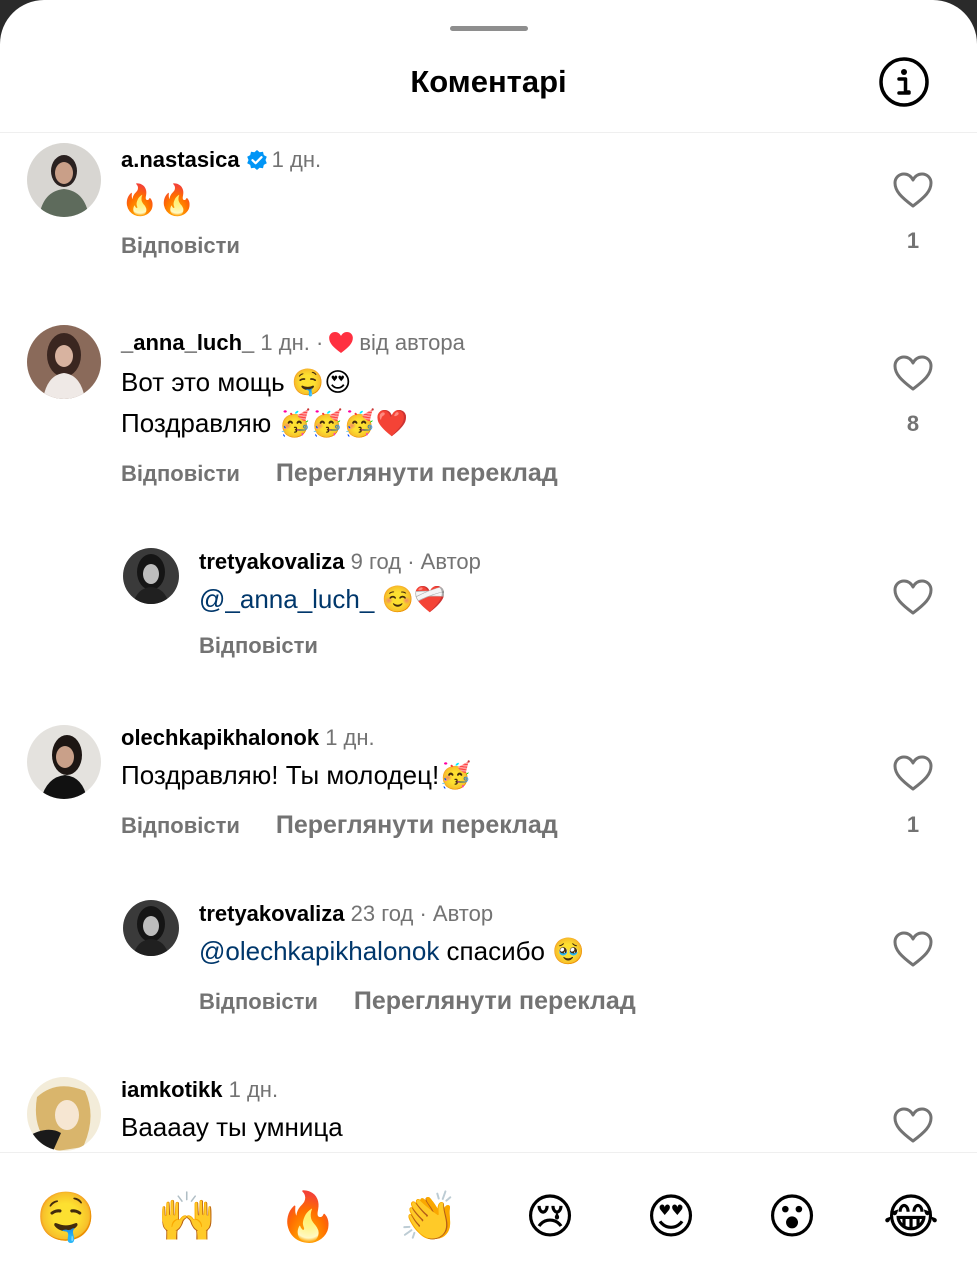 This screenshot has height=1280, width=977. What do you see at coordinates (187, 342) in the screenshot?
I see `username: _anna_luch_` at bounding box center [187, 342].